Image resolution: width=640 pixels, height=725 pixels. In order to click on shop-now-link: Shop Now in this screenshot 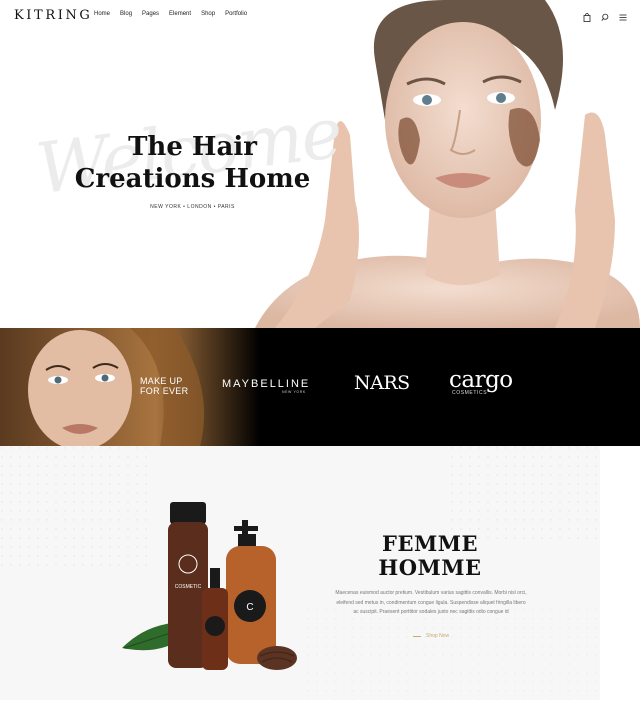, I will do `click(431, 636)`.